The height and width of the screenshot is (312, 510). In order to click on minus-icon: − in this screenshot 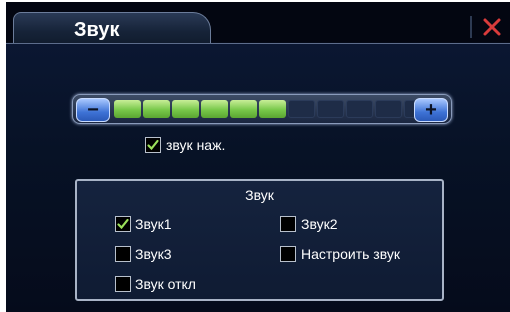, I will do `click(93, 110)`.